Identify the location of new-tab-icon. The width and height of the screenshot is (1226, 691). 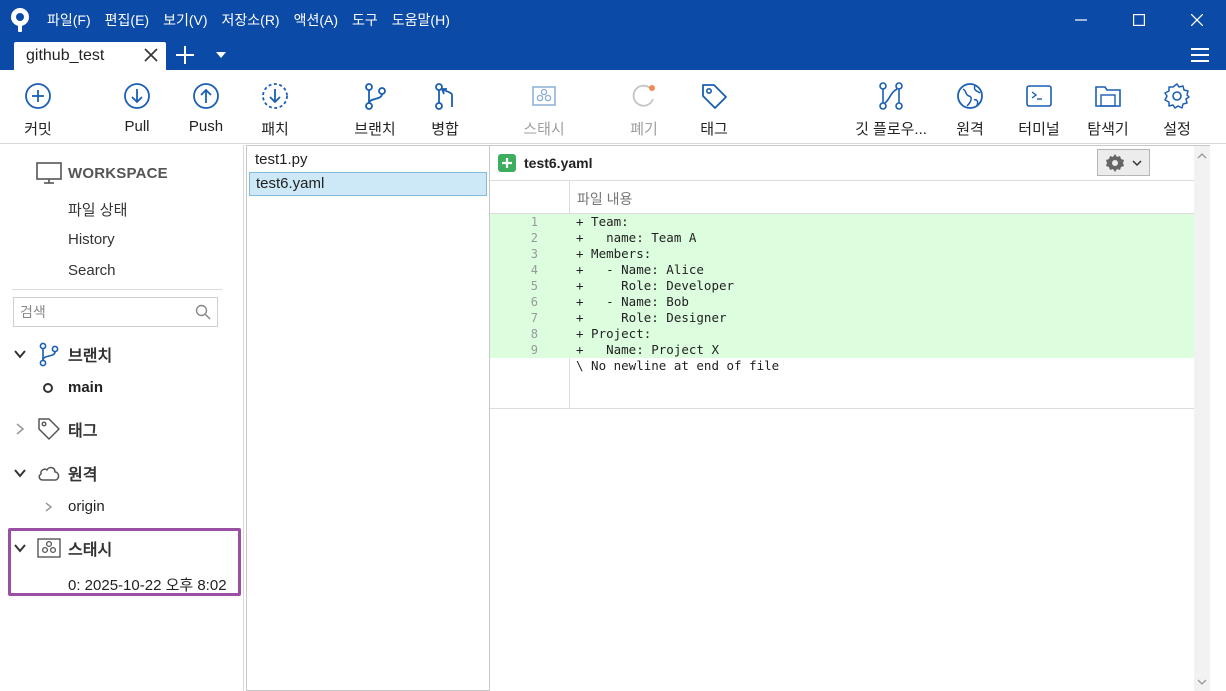
(185, 55).